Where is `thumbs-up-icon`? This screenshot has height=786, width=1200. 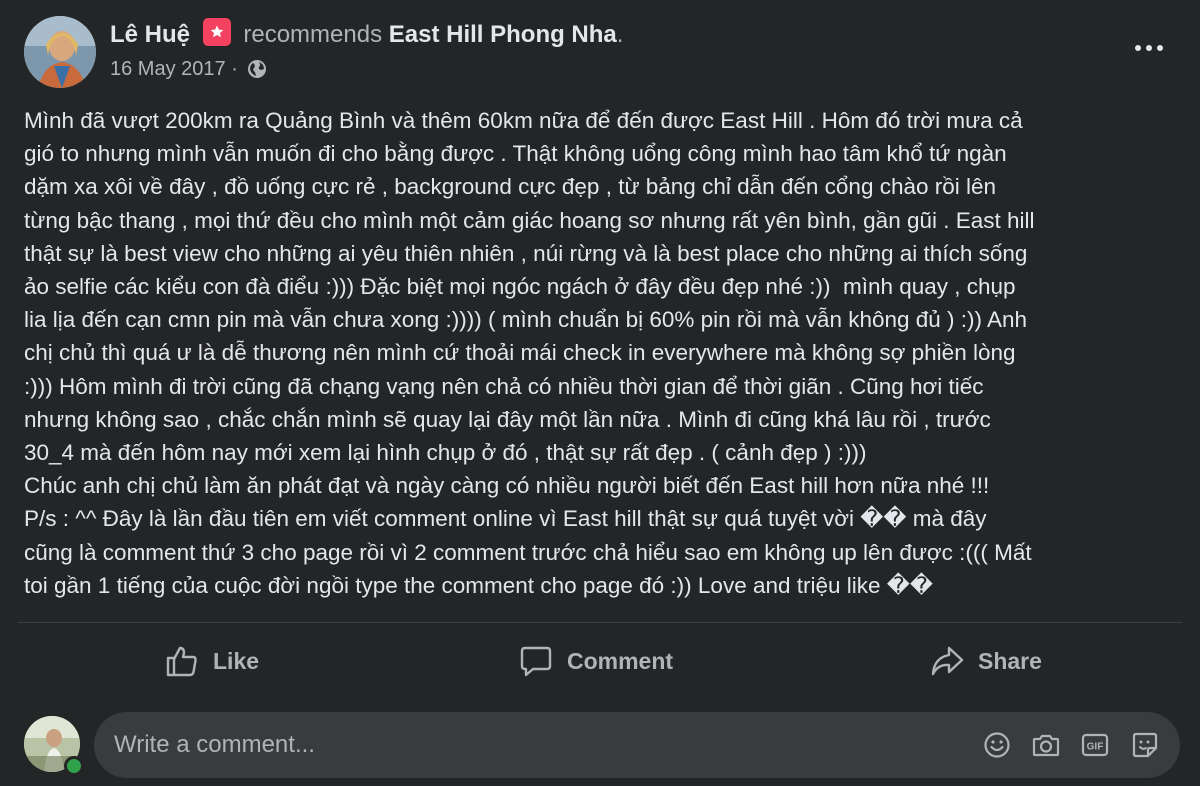 thumbs-up-icon is located at coordinates (181, 661).